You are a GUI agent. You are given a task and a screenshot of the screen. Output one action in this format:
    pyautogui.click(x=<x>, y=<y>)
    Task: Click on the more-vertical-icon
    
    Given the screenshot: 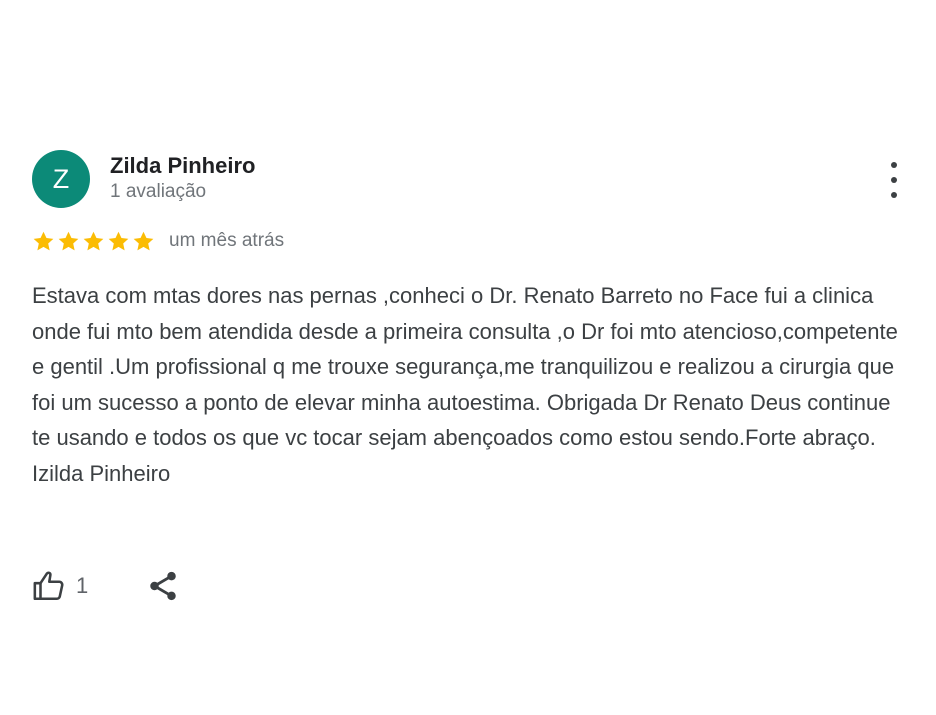 What is the action you would take?
    pyautogui.click(x=894, y=165)
    